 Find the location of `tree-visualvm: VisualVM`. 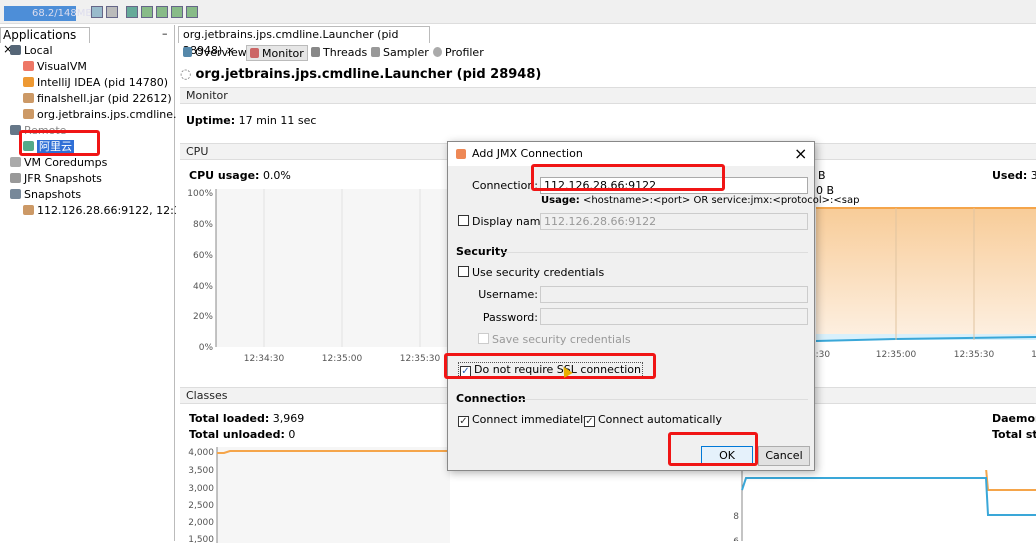

tree-visualvm: VisualVM is located at coordinates (55, 67).